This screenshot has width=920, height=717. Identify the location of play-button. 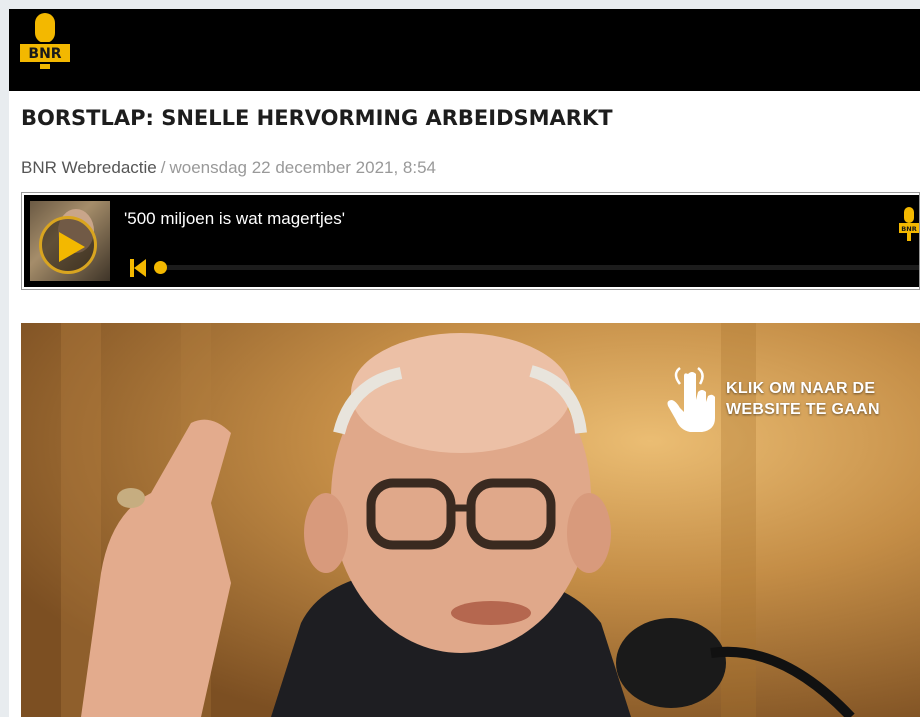
(68, 245).